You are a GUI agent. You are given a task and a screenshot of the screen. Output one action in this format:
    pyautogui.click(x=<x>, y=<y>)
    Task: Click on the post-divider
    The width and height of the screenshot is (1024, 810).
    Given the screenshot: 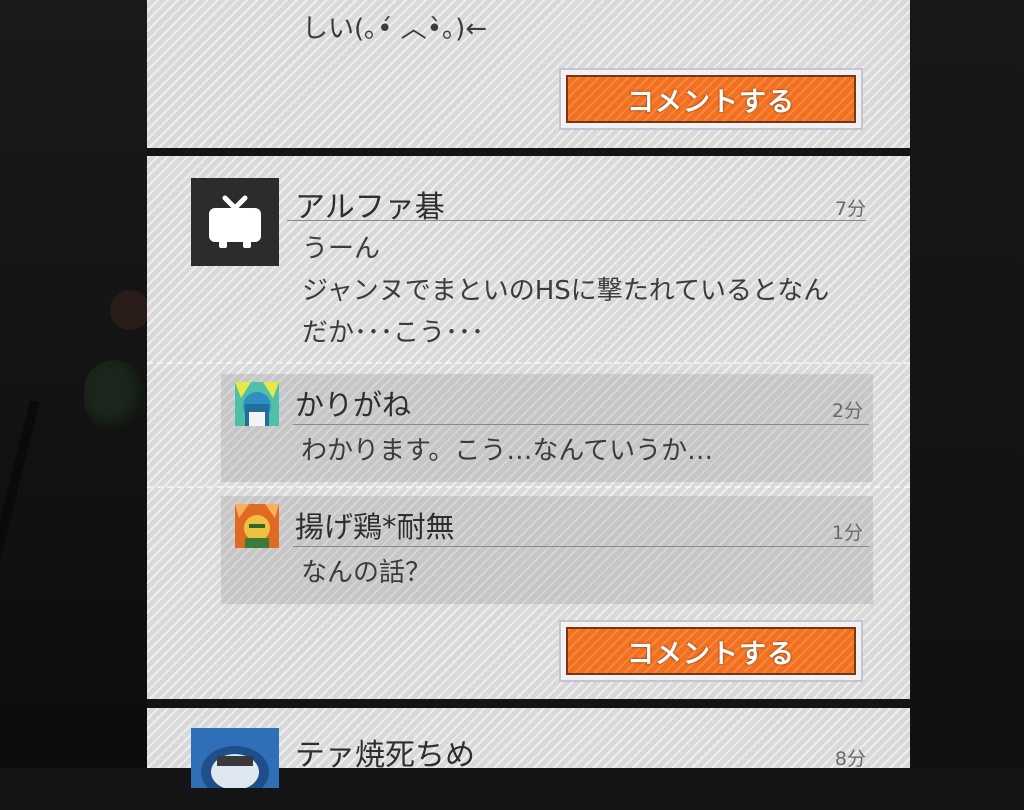 What is the action you would take?
    pyautogui.click(x=576, y=220)
    